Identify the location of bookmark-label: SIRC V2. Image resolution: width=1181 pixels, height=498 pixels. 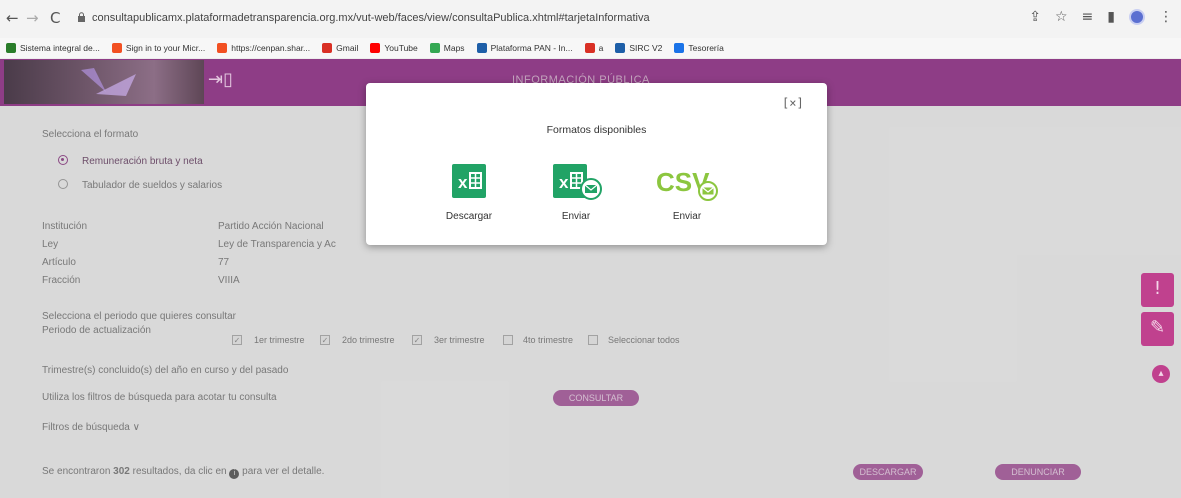
(646, 48).